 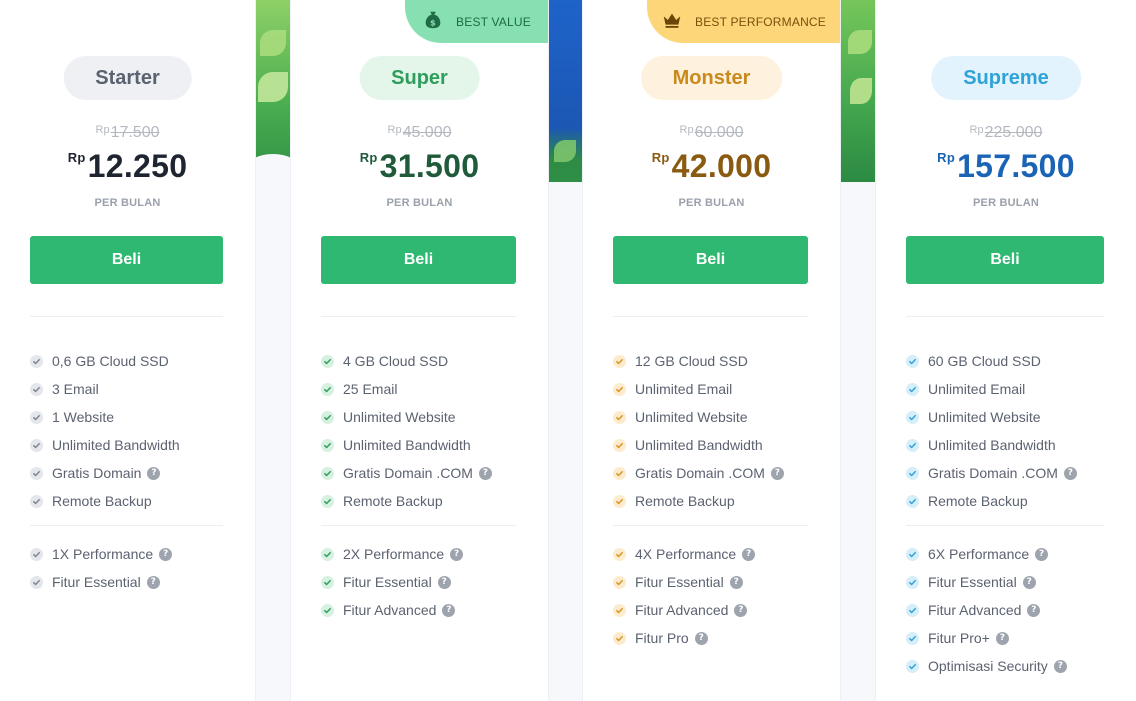 What do you see at coordinates (419, 132) in the screenshot?
I see `original-price: Rp45.000` at bounding box center [419, 132].